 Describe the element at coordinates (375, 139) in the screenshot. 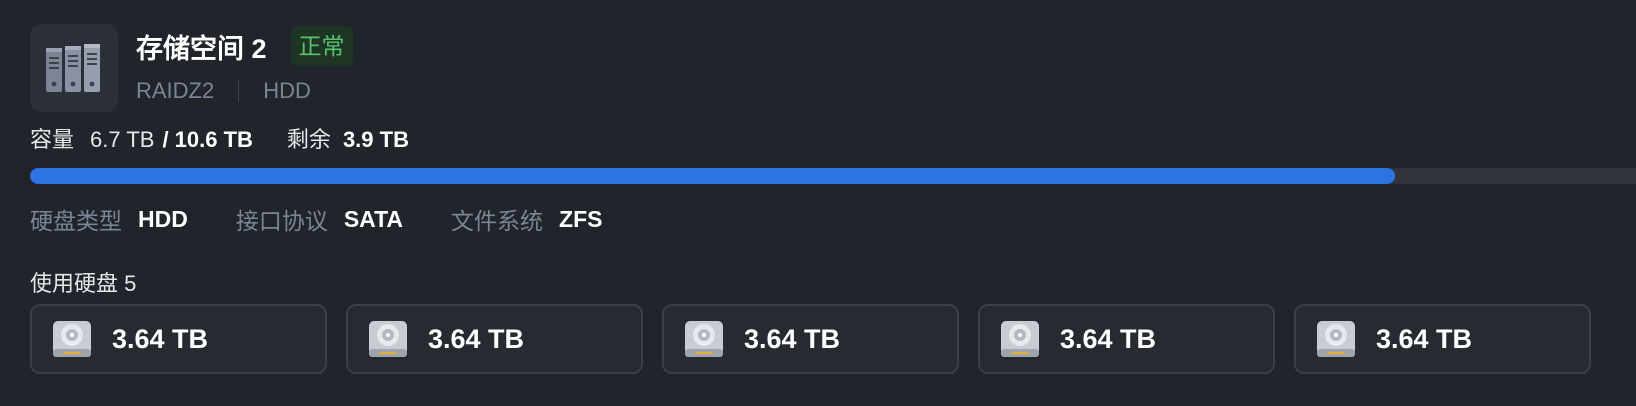

I see `free-value: 3.9 TB` at that location.